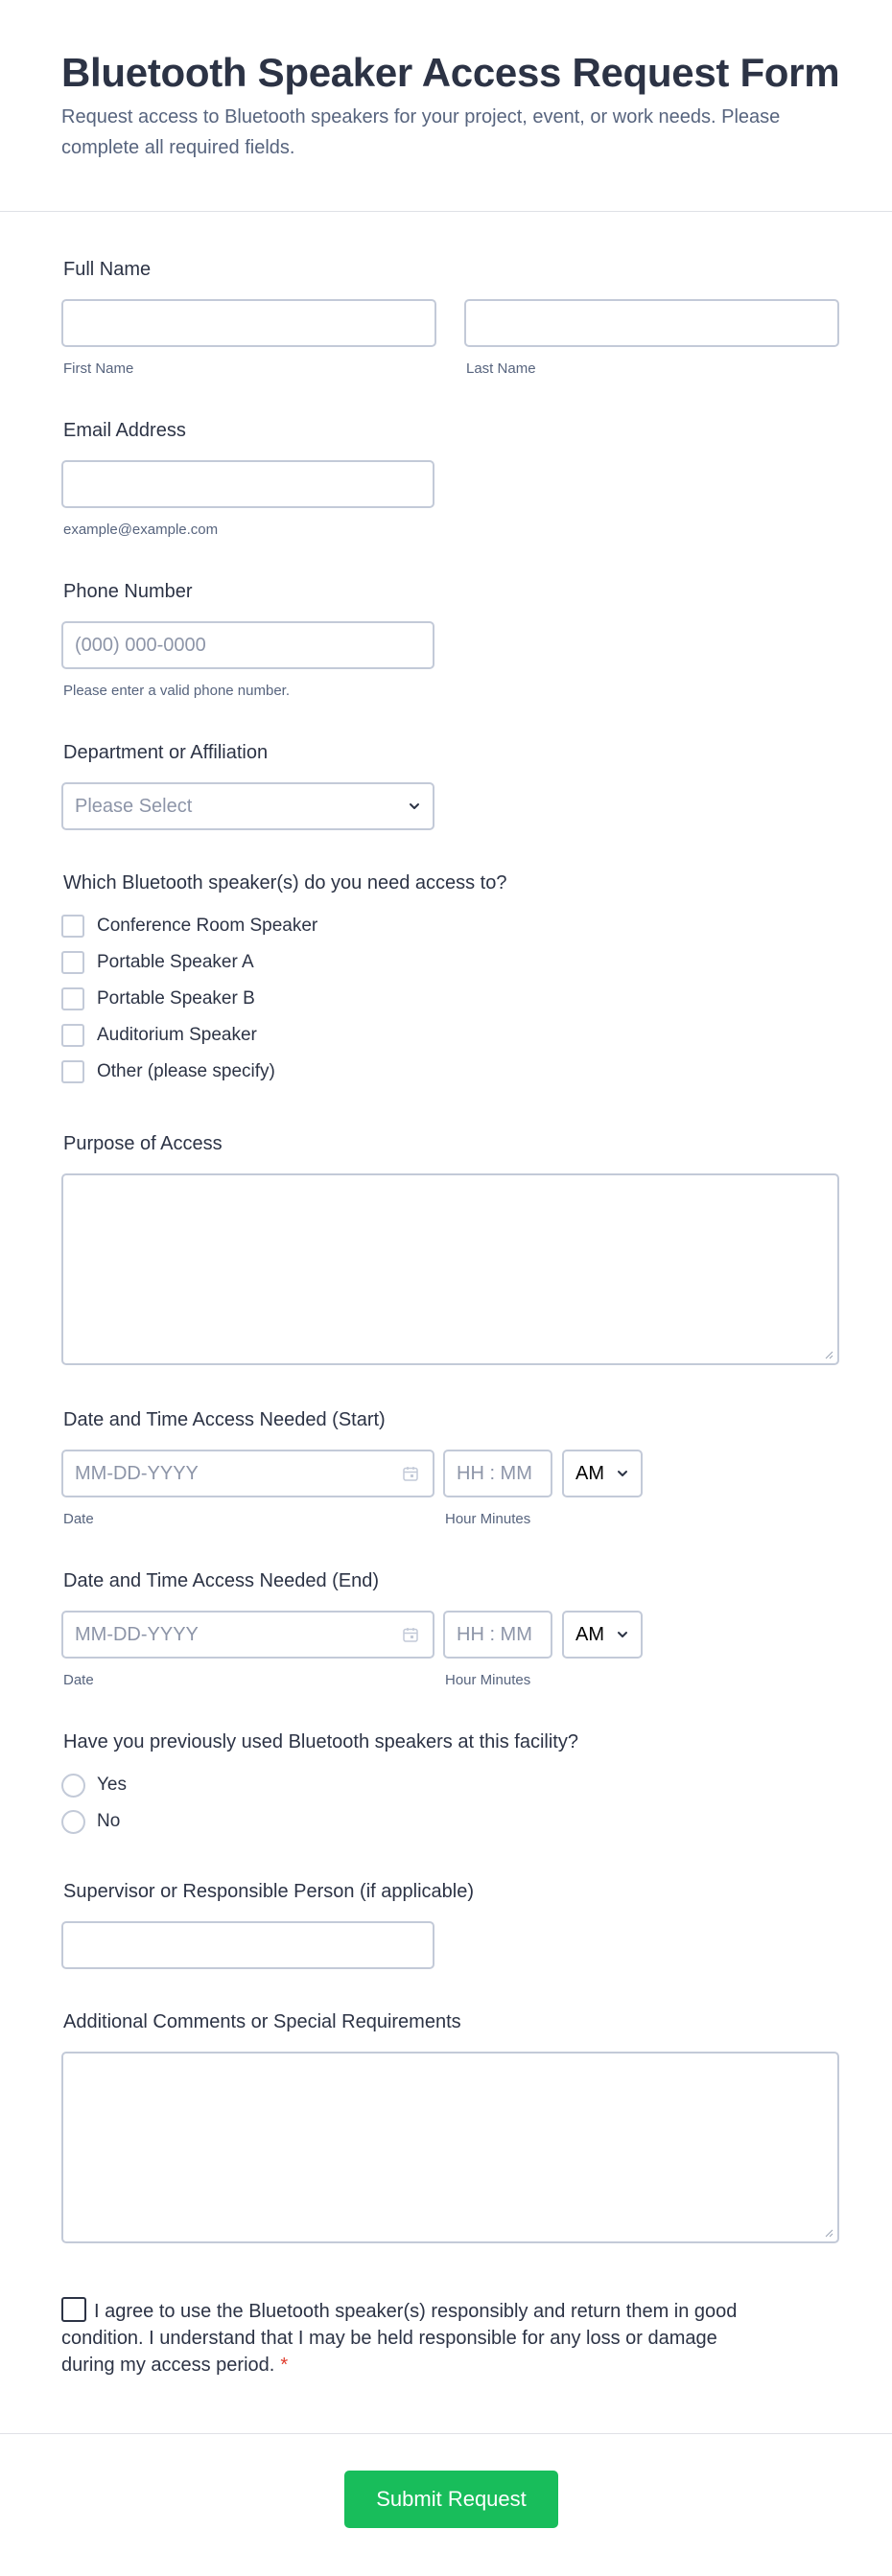 The height and width of the screenshot is (2576, 892). What do you see at coordinates (177, 1035) in the screenshot?
I see `speaker-option-label: Auditorium Speaker` at bounding box center [177, 1035].